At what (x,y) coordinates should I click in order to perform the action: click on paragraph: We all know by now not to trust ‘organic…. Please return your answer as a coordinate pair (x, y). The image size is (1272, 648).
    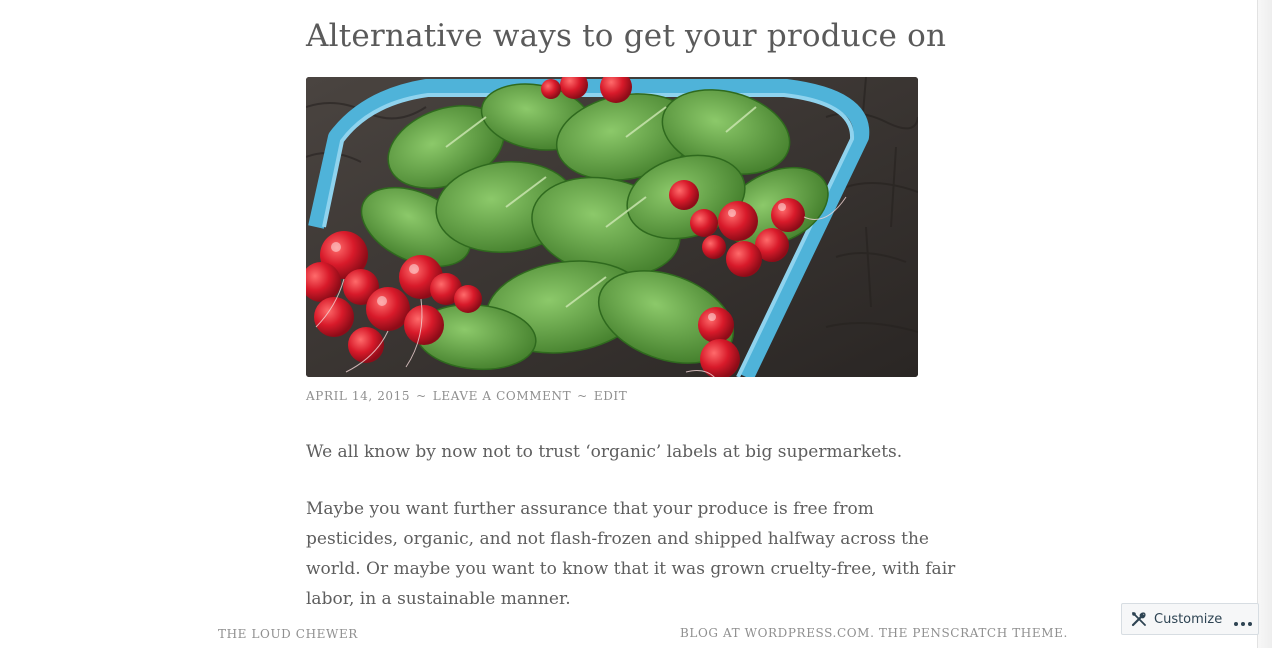
    Looking at the image, I should click on (604, 452).